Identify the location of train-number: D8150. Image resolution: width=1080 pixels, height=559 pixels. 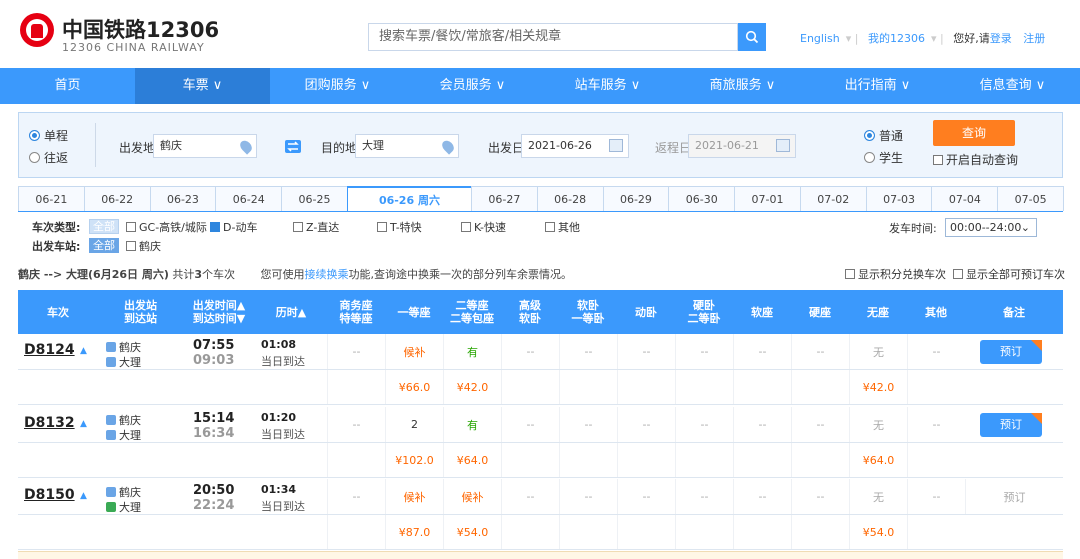
(49, 495).